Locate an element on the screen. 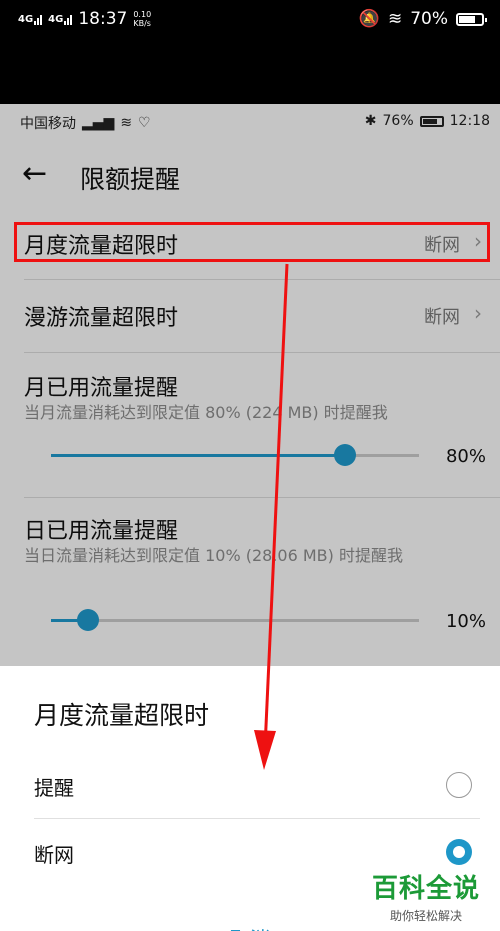  sheet-title: 月度流量超限时 is located at coordinates (122, 715).